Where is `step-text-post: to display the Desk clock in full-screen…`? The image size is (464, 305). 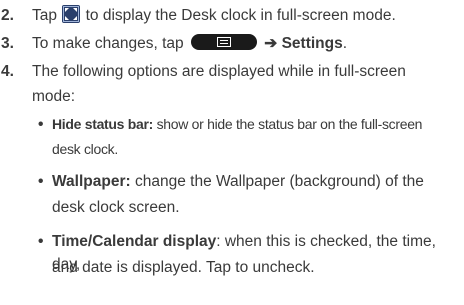
step-text-post: to display the Desk clock in full-screen… is located at coordinates (240, 15).